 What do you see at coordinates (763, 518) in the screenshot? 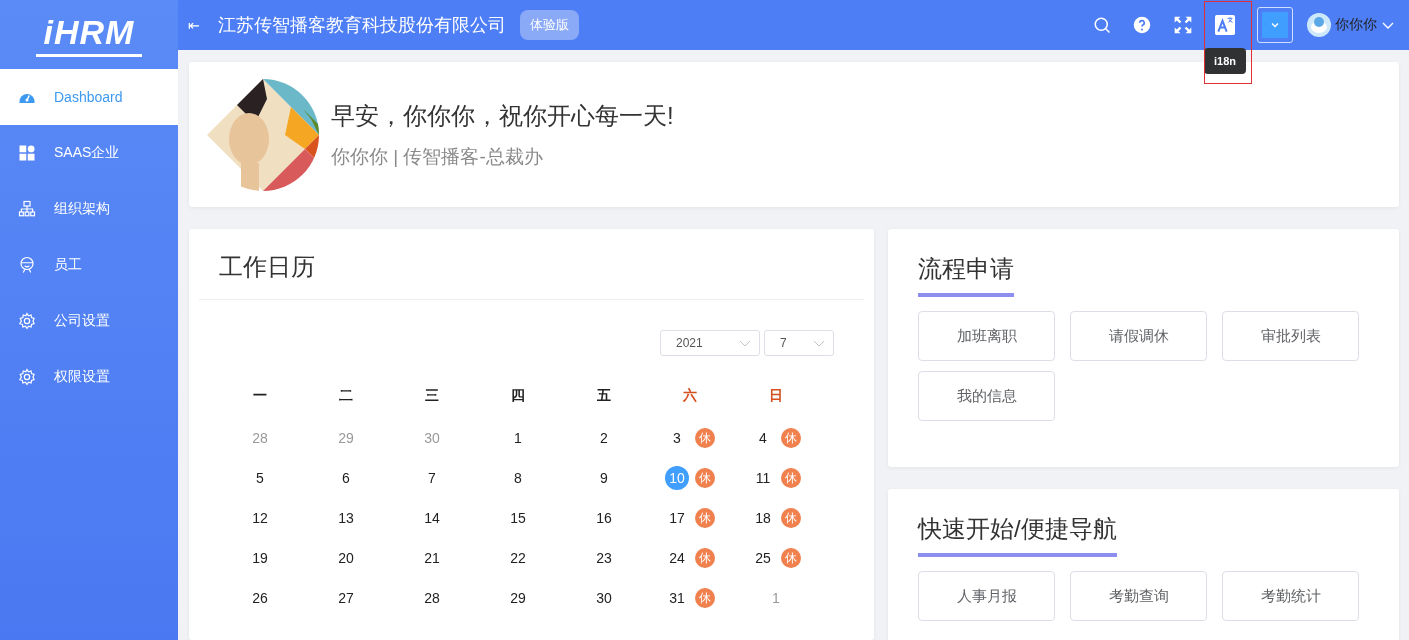
I see `calendar-day: 18` at bounding box center [763, 518].